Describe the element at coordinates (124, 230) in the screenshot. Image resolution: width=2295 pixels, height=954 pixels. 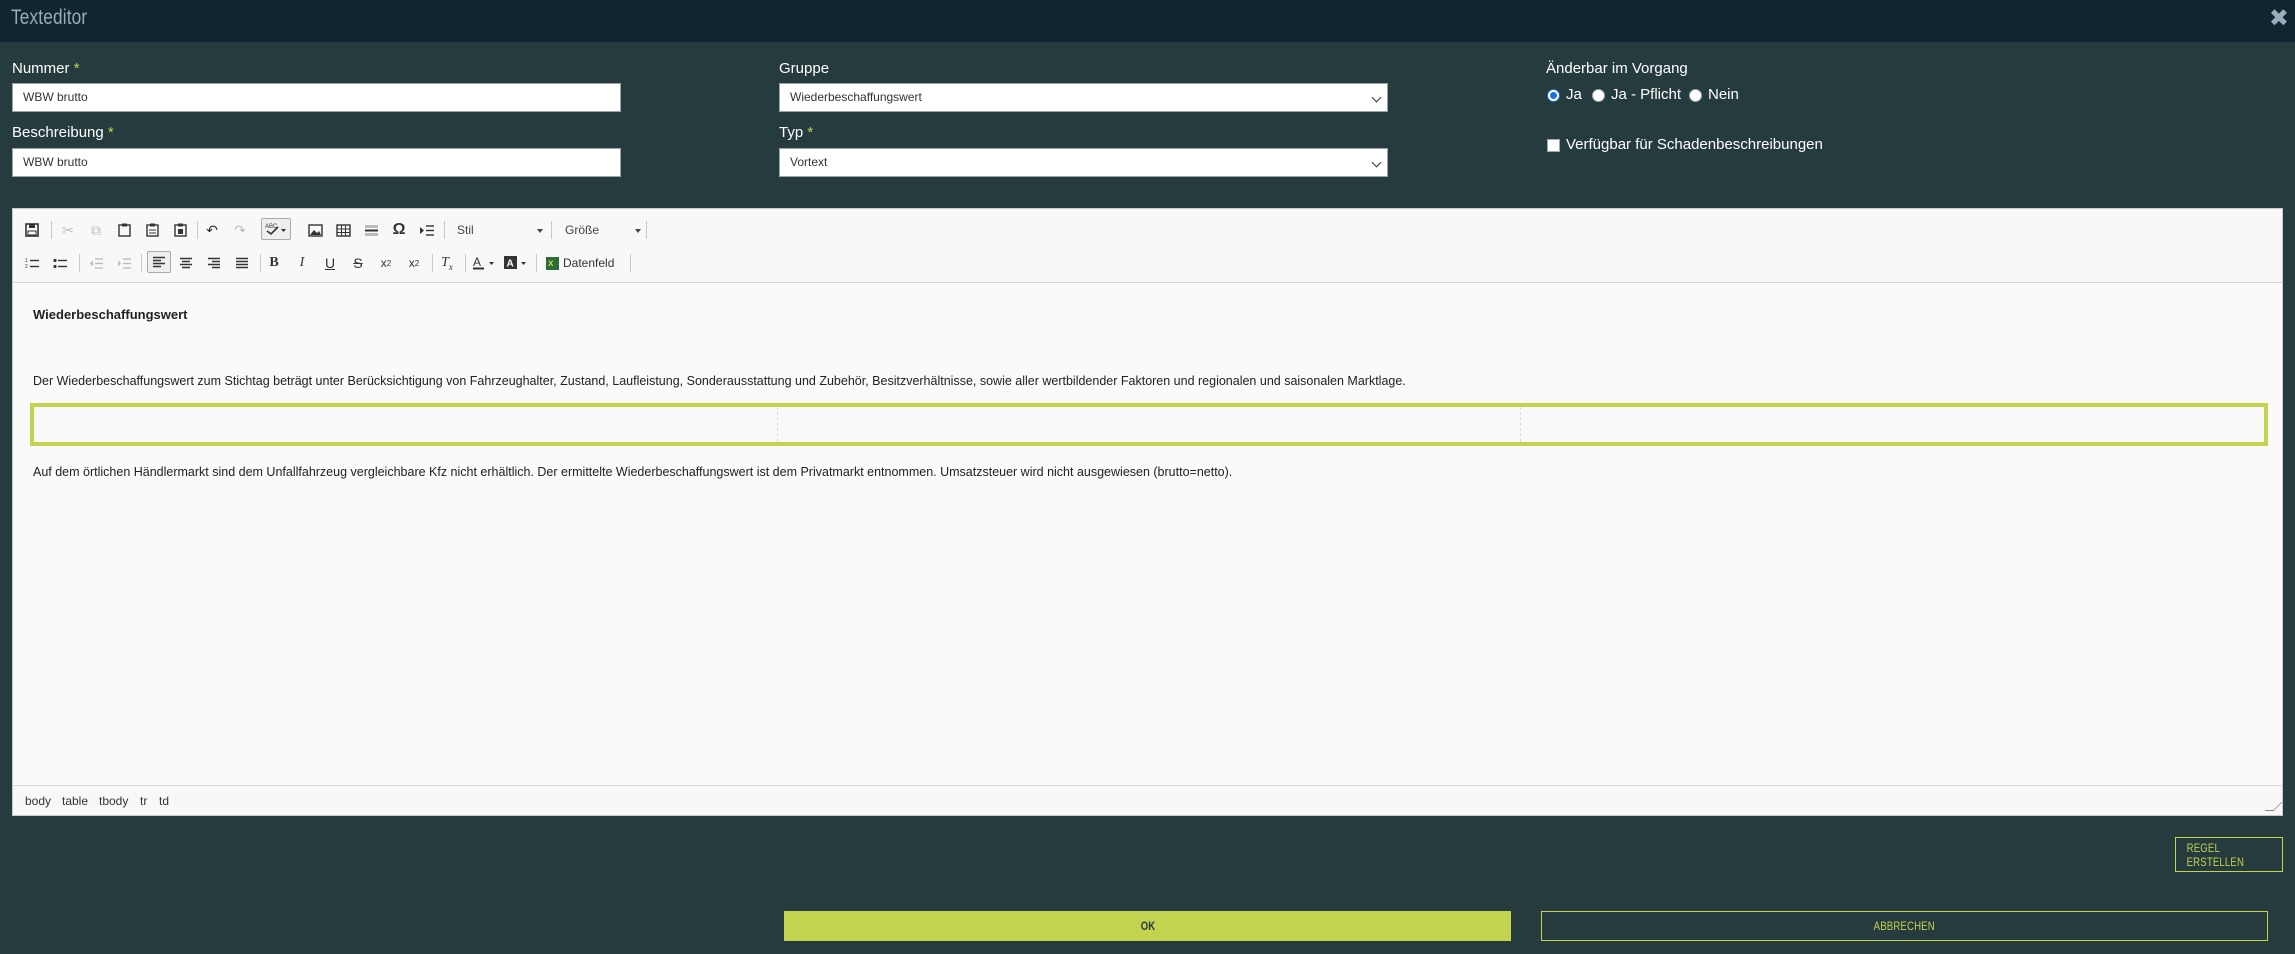
I see `paste-icon` at that location.